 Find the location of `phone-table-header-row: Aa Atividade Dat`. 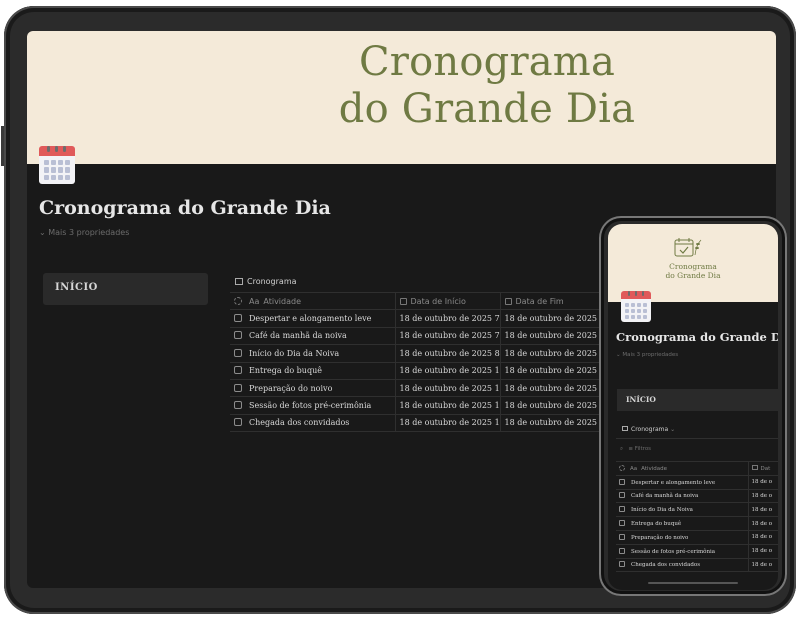

phone-table-header-row: Aa Atividade Dat is located at coordinates (697, 468).